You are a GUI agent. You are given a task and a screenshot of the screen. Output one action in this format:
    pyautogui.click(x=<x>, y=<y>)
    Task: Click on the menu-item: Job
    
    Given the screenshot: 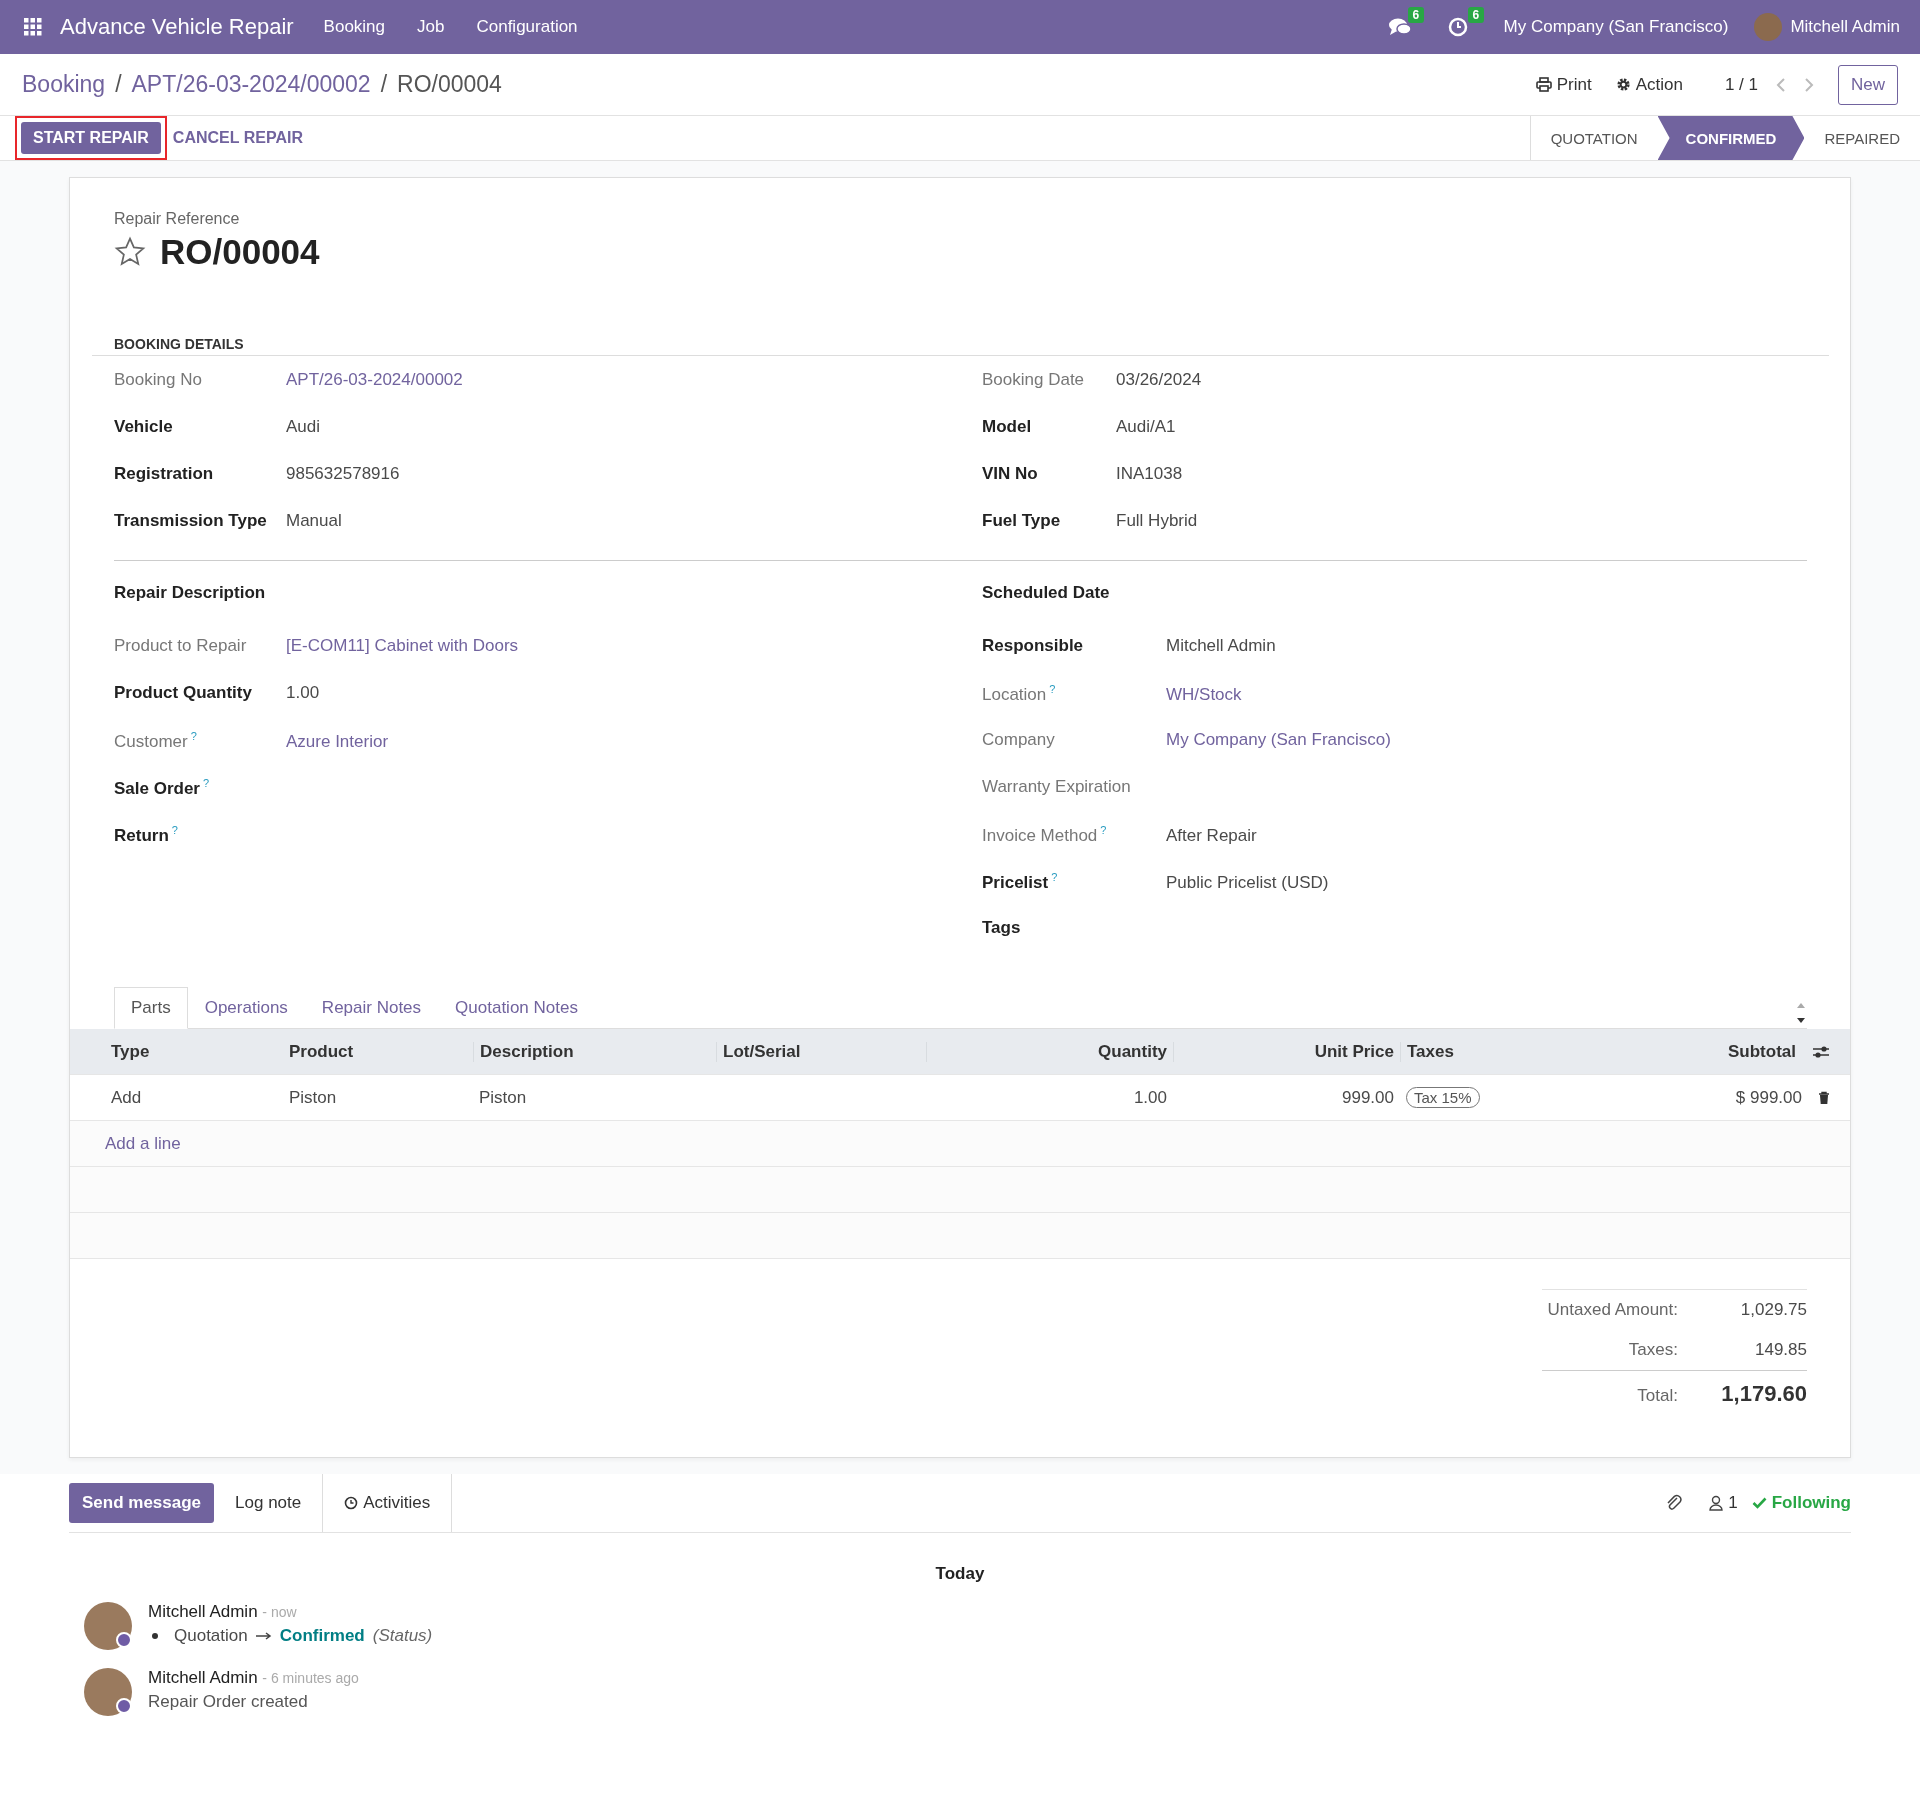 What is the action you would take?
    pyautogui.click(x=431, y=27)
    